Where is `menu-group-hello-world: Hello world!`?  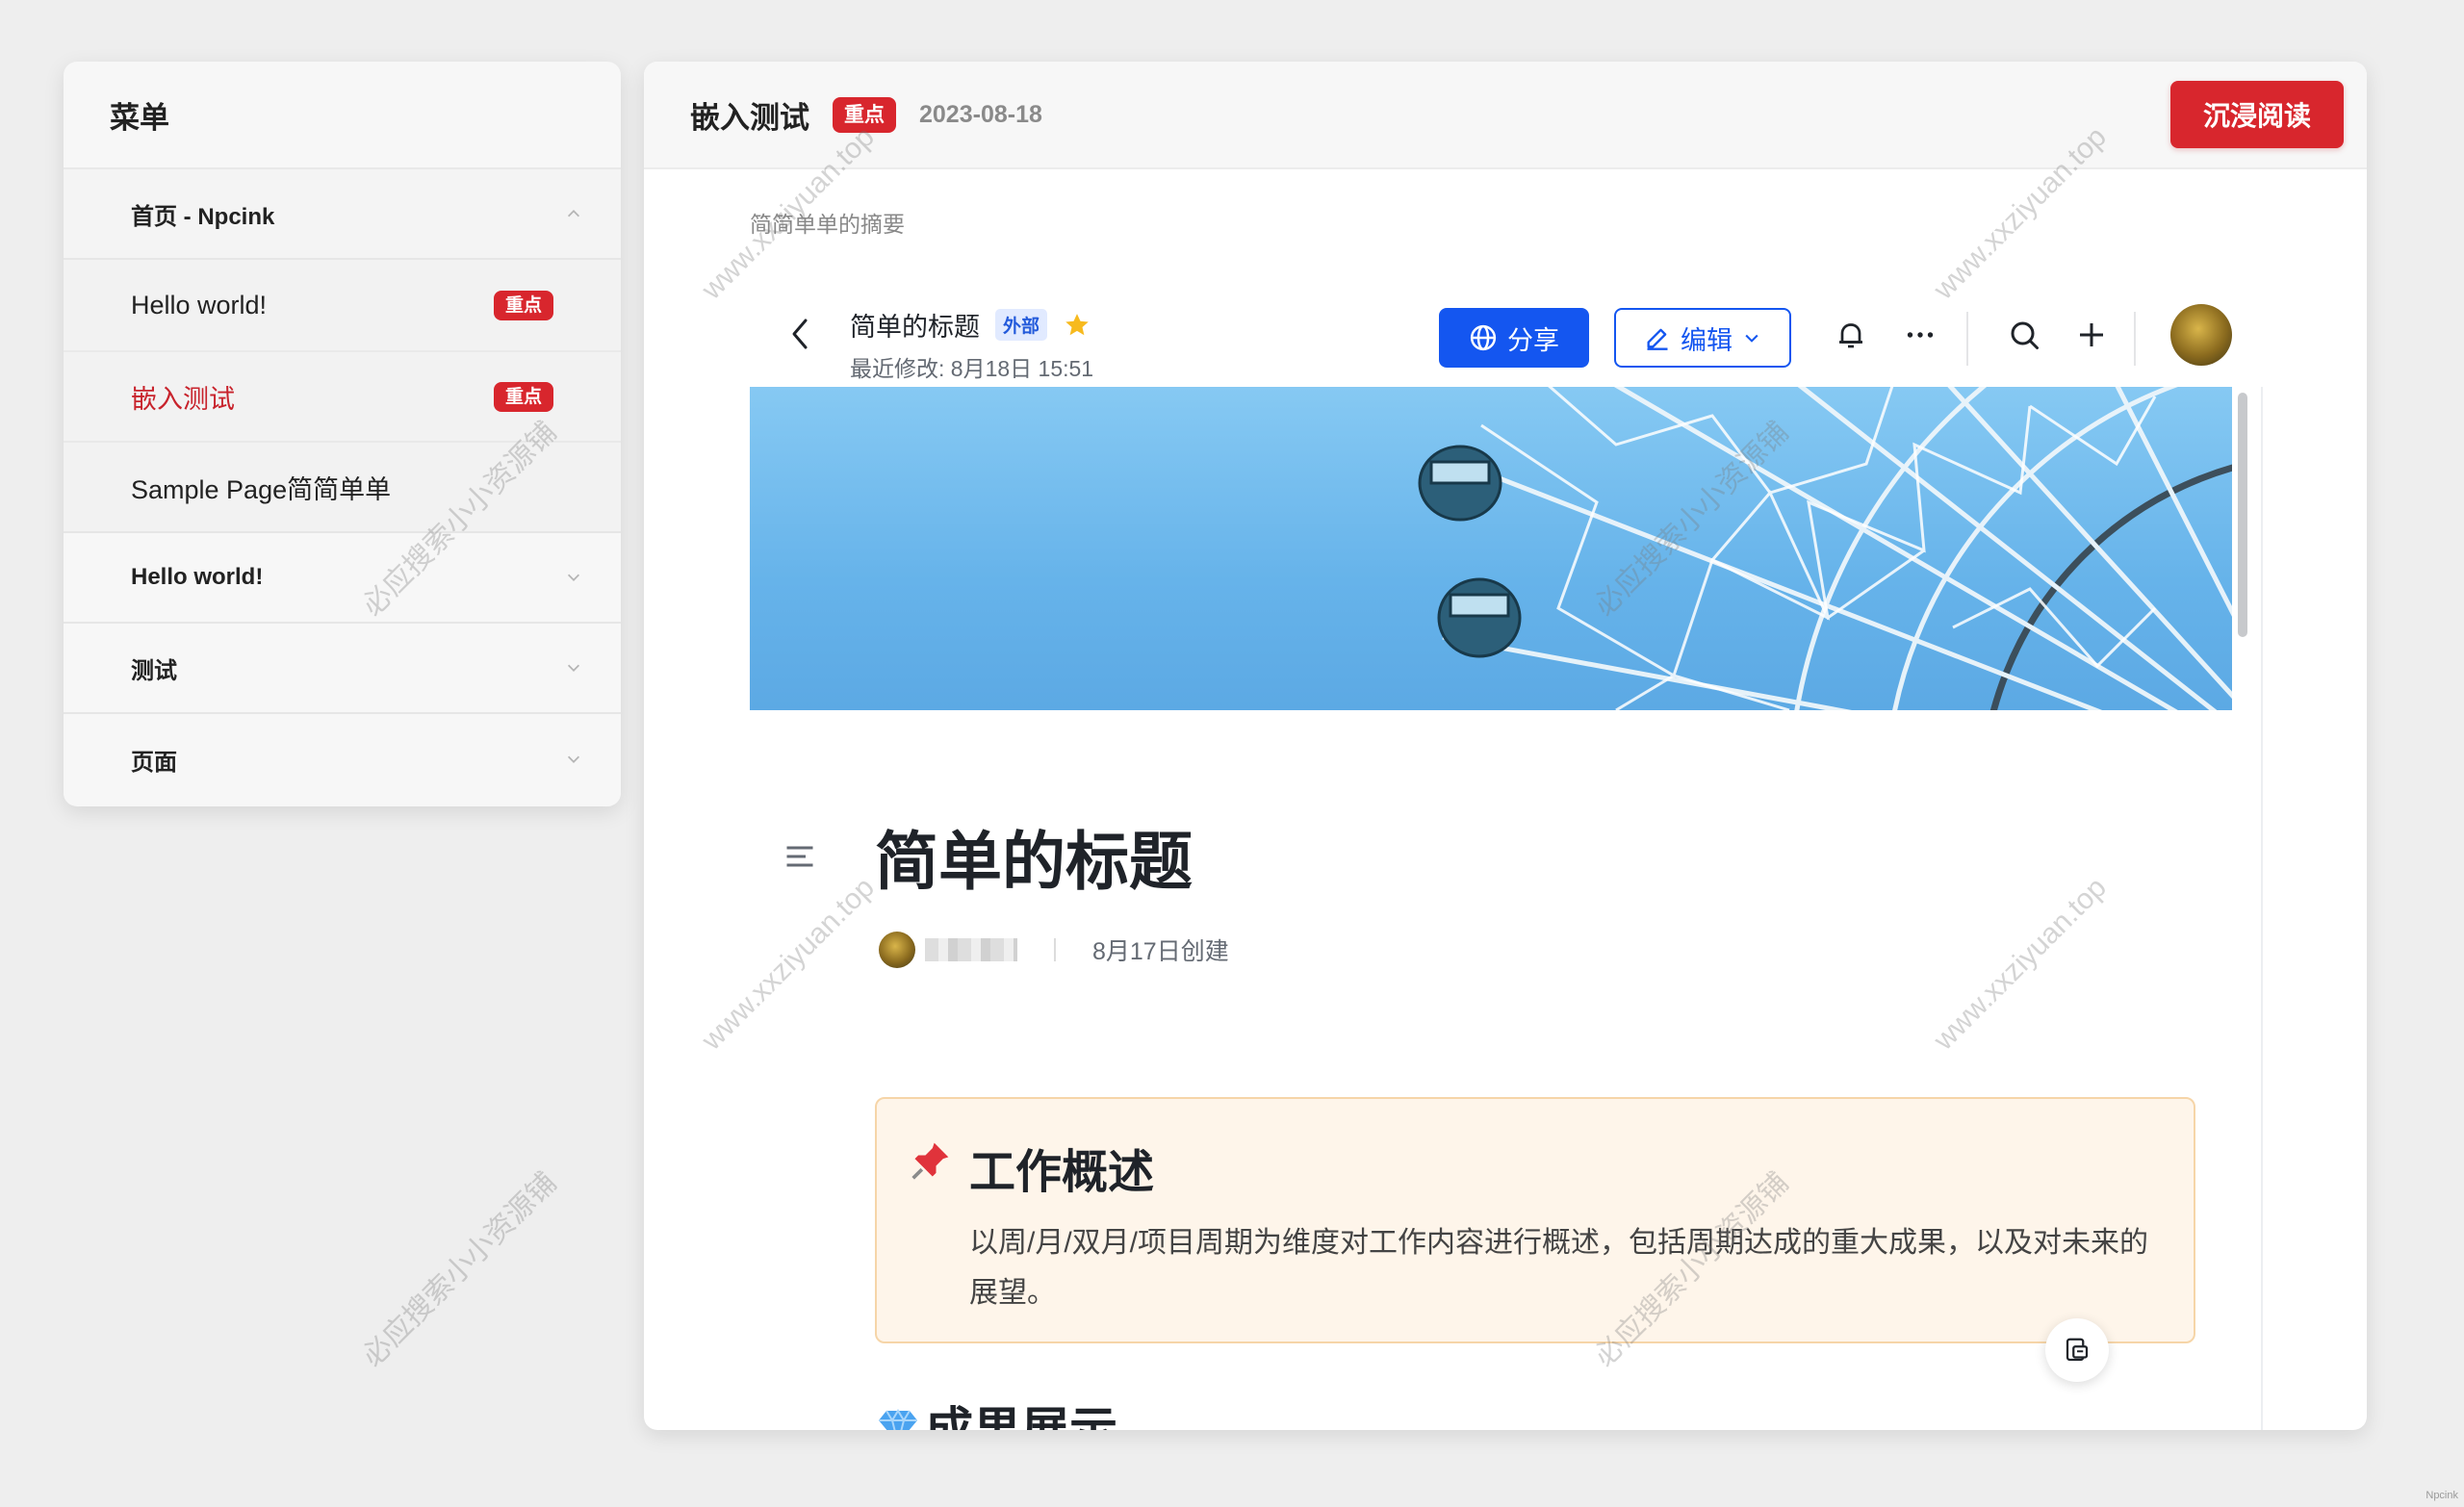 menu-group-hello-world: Hello world! is located at coordinates (342, 578).